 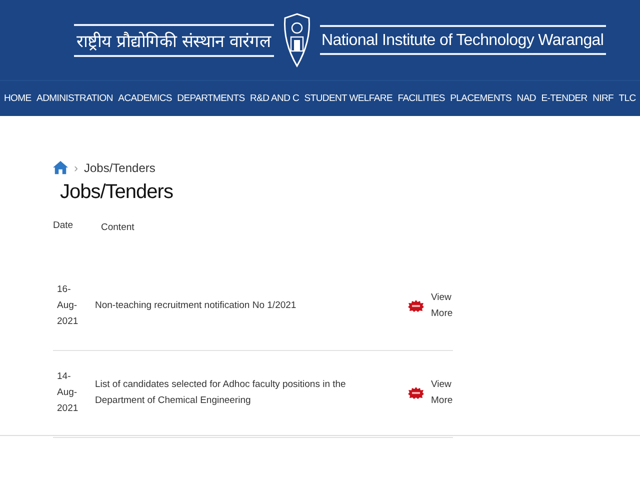 What do you see at coordinates (68, 393) in the screenshot?
I see `date-cell-text: 14-Aug-2021` at bounding box center [68, 393].